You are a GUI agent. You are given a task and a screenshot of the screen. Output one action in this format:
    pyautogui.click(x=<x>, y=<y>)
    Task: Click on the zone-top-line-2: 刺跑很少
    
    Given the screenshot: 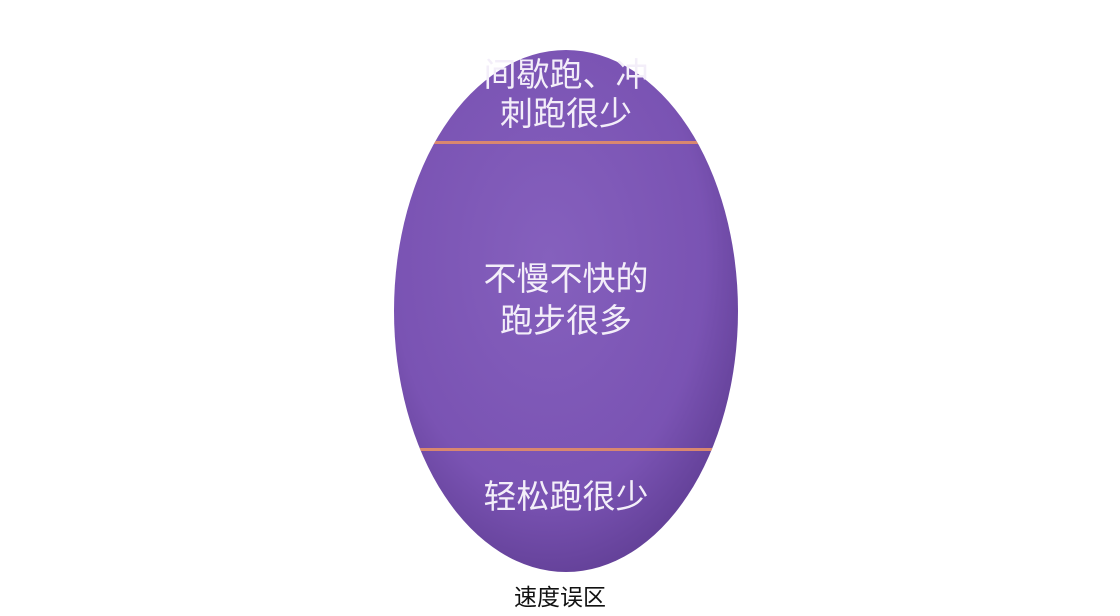 What is the action you would take?
    pyautogui.click(x=566, y=113)
    